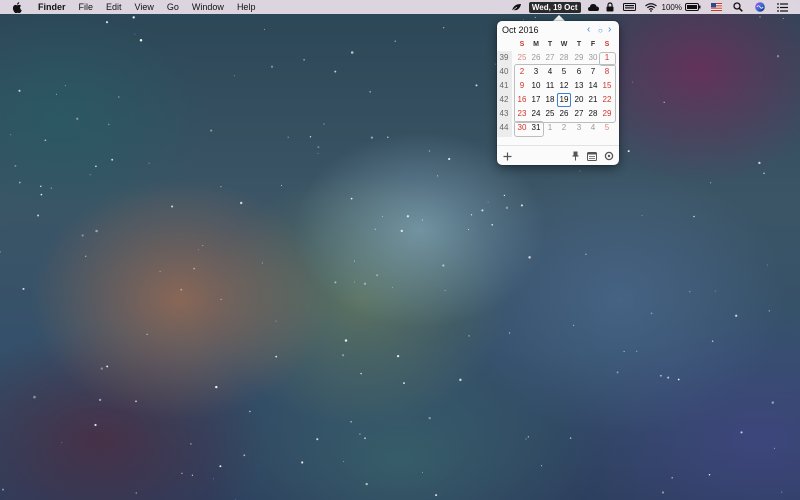  I want to click on calendar-day: 15, so click(607, 86).